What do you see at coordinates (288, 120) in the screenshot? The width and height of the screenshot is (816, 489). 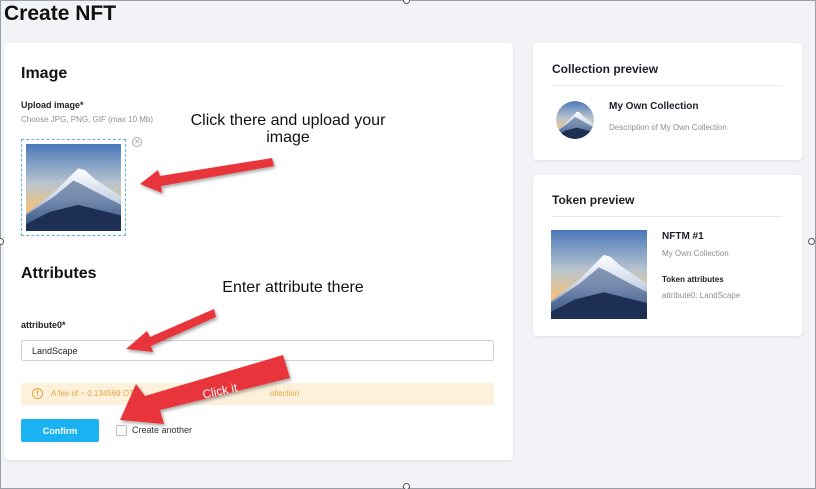 I see `upload-annotation-line1: Click there and upload your` at bounding box center [288, 120].